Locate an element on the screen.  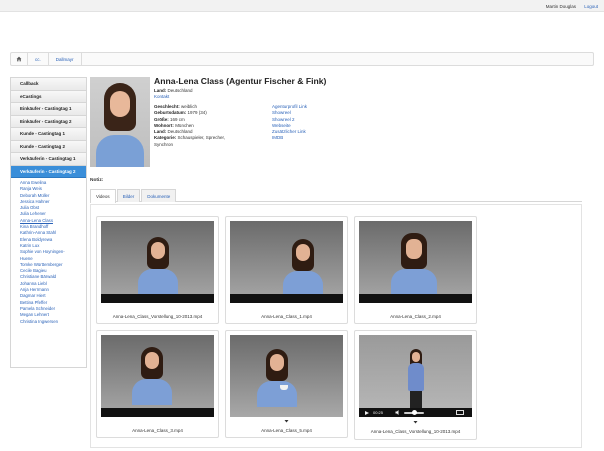
breadcrumb: cc. Dallmayr is located at coordinates (302, 59).